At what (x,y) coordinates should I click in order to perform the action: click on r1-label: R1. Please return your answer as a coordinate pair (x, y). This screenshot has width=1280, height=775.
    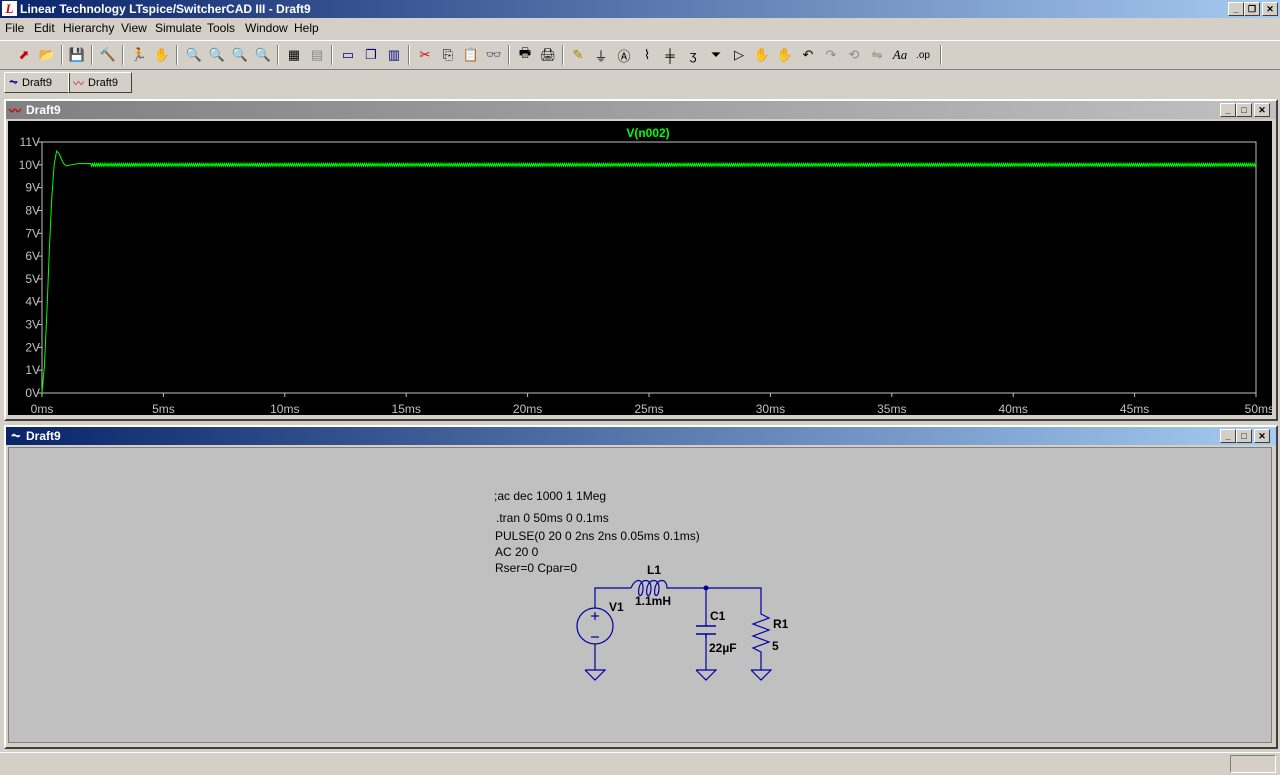
    Looking at the image, I should click on (781, 624).